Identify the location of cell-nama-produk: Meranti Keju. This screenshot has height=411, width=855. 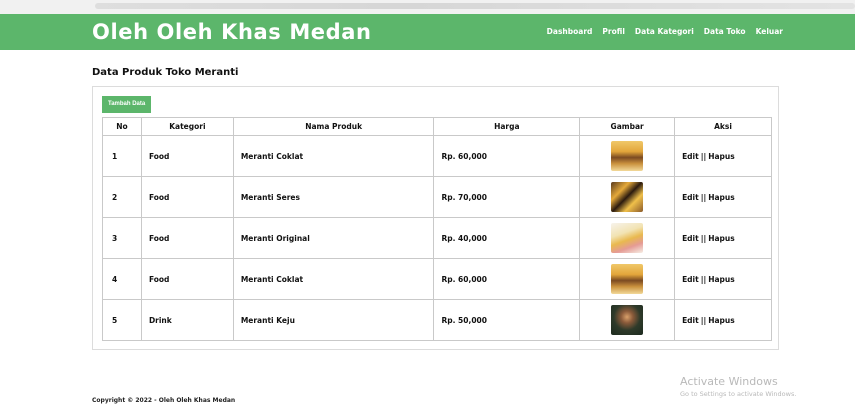
(333, 320).